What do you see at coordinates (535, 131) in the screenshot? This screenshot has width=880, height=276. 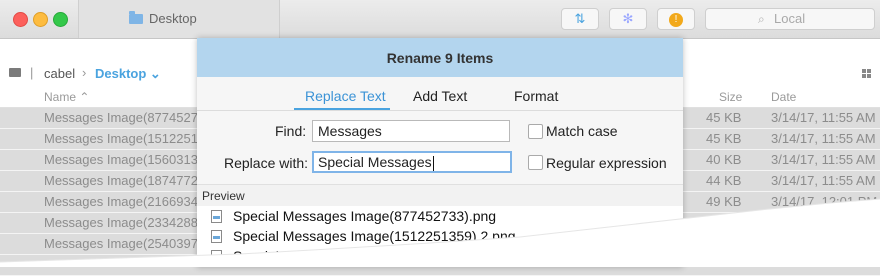 I see `match-case-checkbox` at bounding box center [535, 131].